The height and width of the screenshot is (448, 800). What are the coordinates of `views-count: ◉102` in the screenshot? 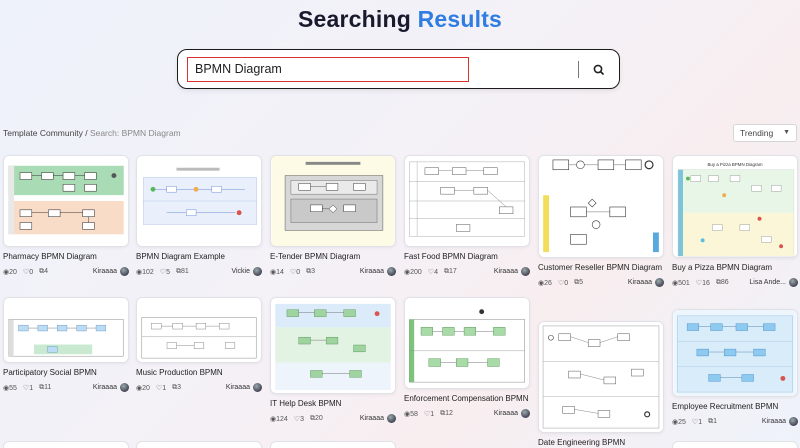 It's located at (145, 272).